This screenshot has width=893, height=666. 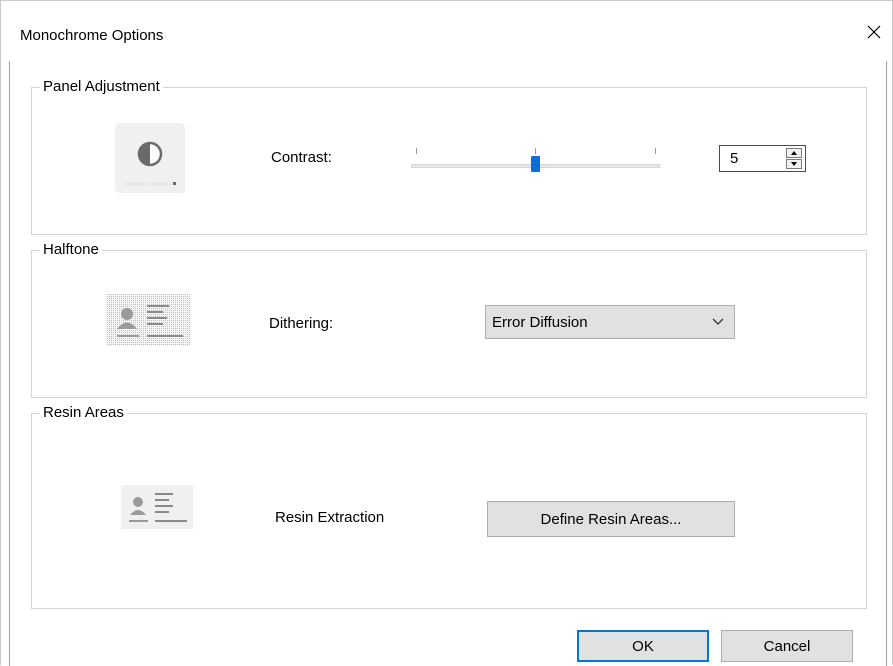 I want to click on chevron-down-icon, so click(x=718, y=321).